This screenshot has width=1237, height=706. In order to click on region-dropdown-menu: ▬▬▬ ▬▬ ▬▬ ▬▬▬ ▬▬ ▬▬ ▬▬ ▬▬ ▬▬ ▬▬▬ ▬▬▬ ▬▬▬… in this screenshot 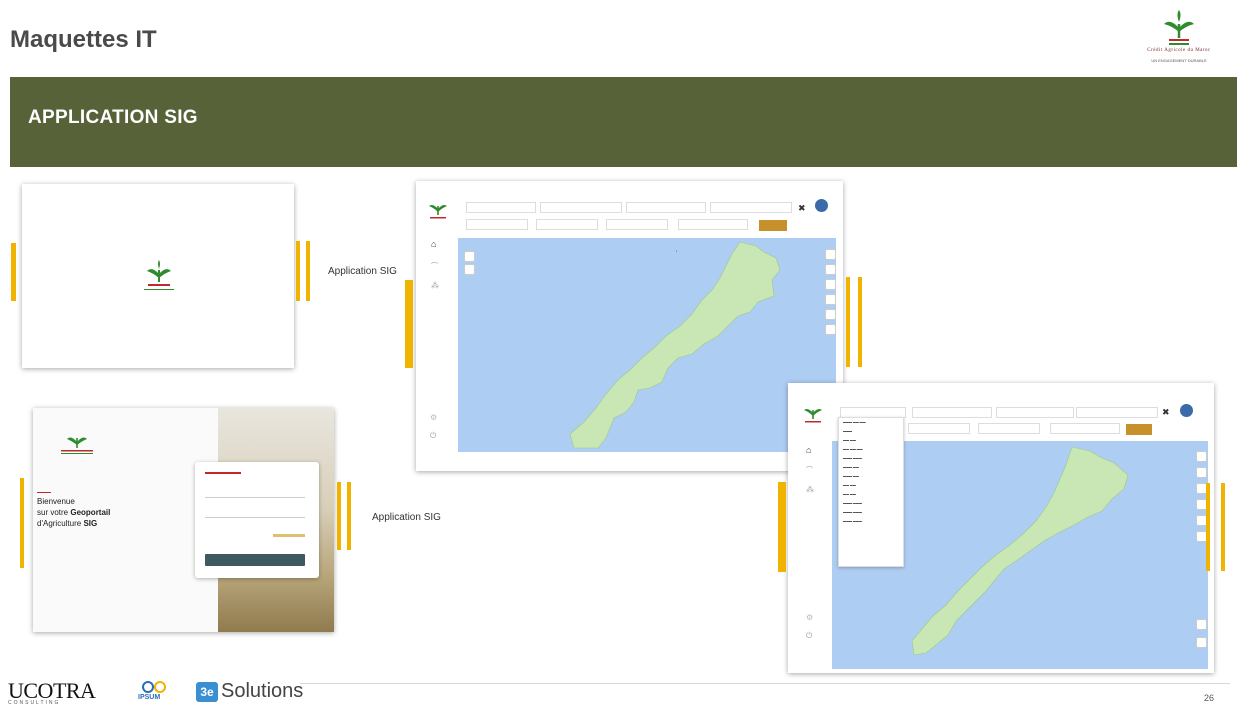, I will do `click(871, 492)`.